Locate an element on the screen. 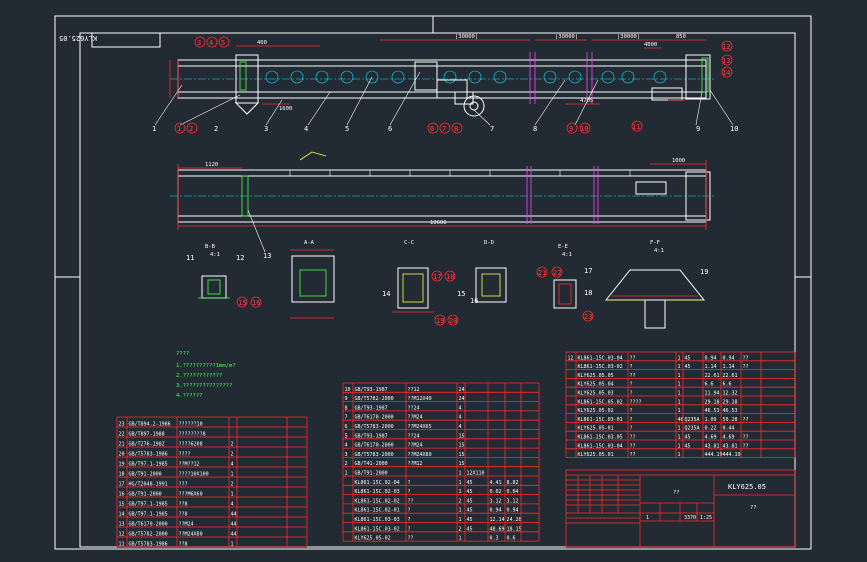 This screenshot has width=867, height=562. callout-8: 8 is located at coordinates (535, 129).